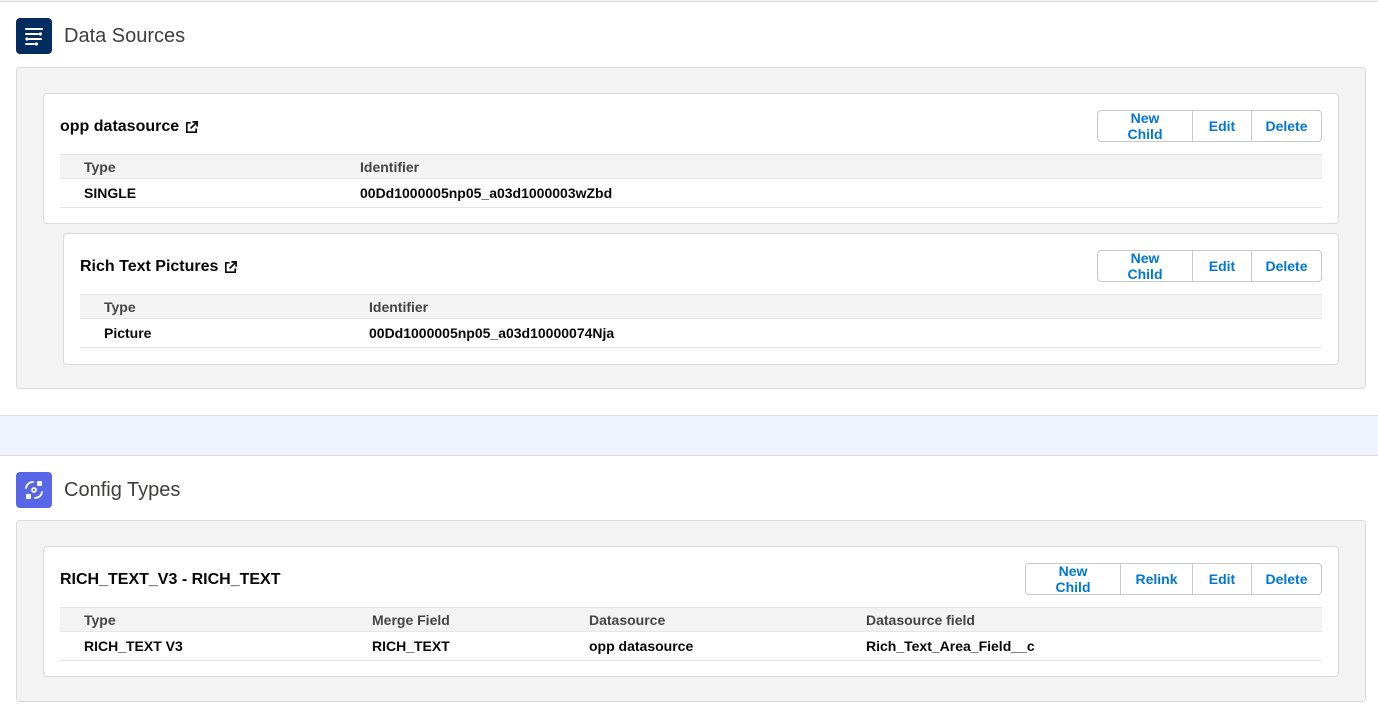 The height and width of the screenshot is (723, 1378). I want to click on card-title: Rich Text Pictures, so click(159, 267).